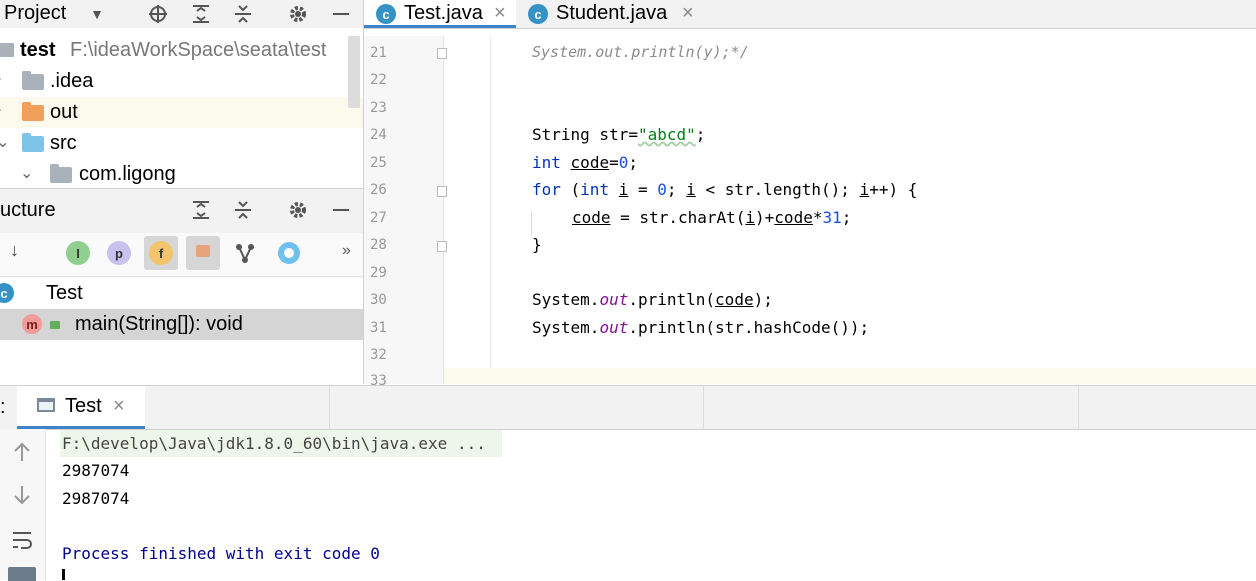 Image resolution: width=1256 pixels, height=581 pixels. I want to click on code-line-27: code = str.charAt(i)+code*31;, so click(712, 217).